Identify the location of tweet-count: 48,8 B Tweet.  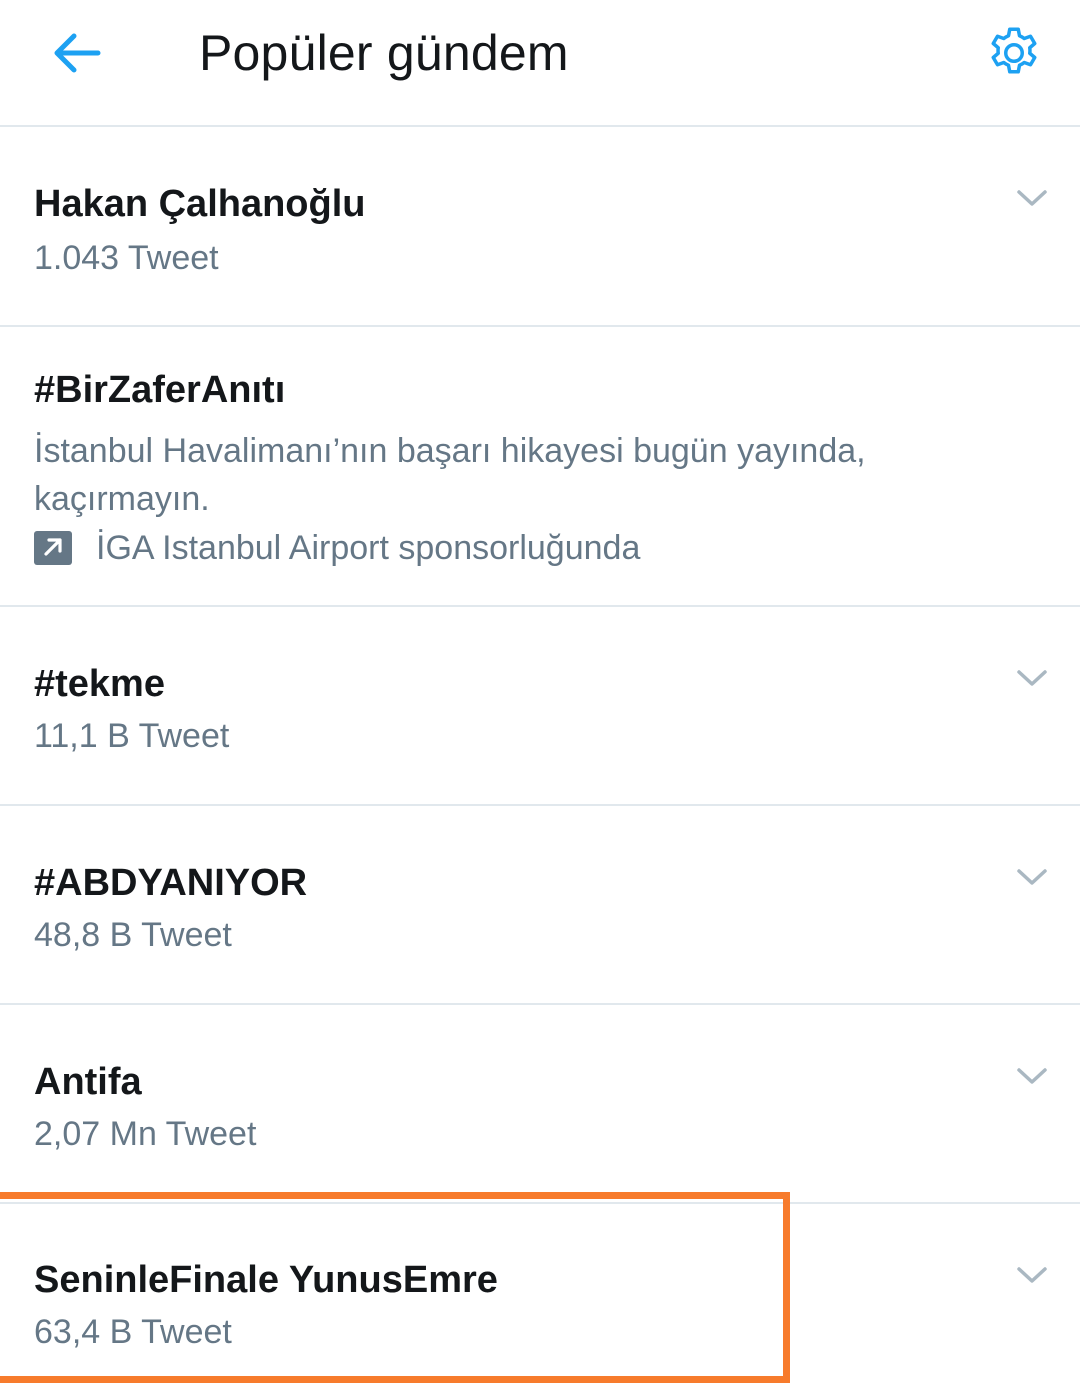
(133, 935).